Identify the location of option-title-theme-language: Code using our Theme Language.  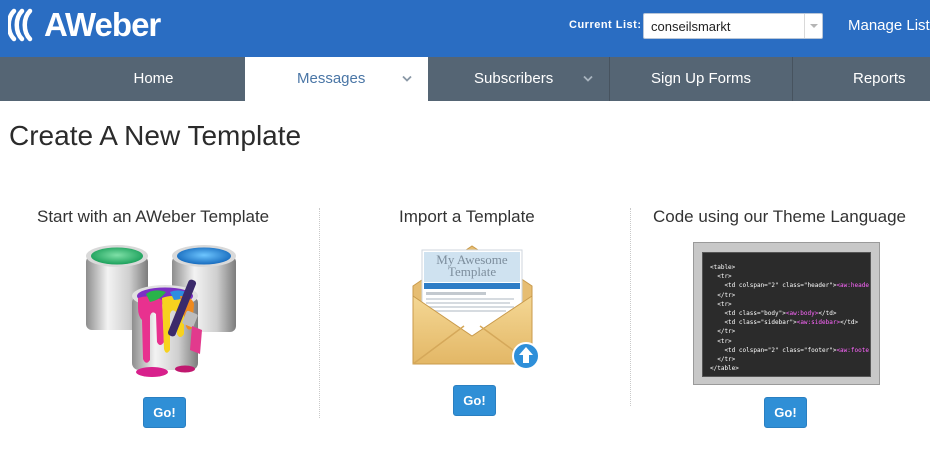
(779, 216).